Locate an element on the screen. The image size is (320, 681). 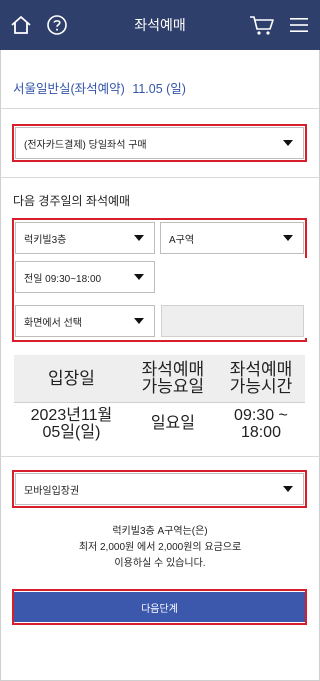
cell-entry-date: 2023년11월 05일(일) is located at coordinates (71, 423).